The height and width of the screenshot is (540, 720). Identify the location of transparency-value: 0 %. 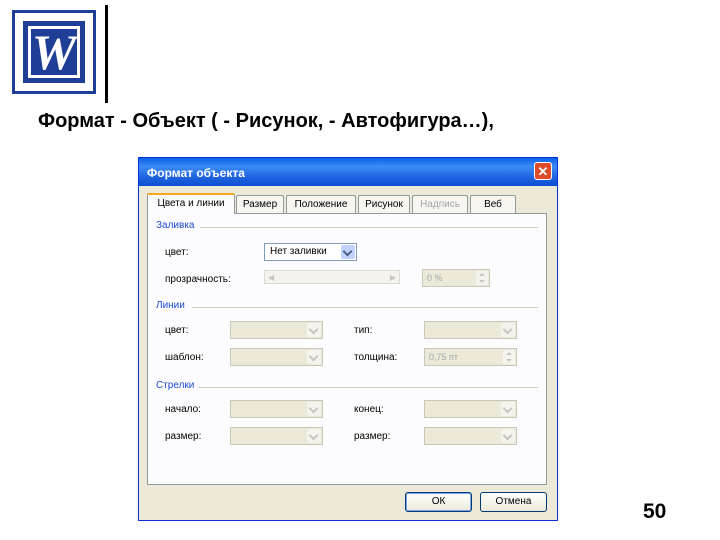
(435, 278).